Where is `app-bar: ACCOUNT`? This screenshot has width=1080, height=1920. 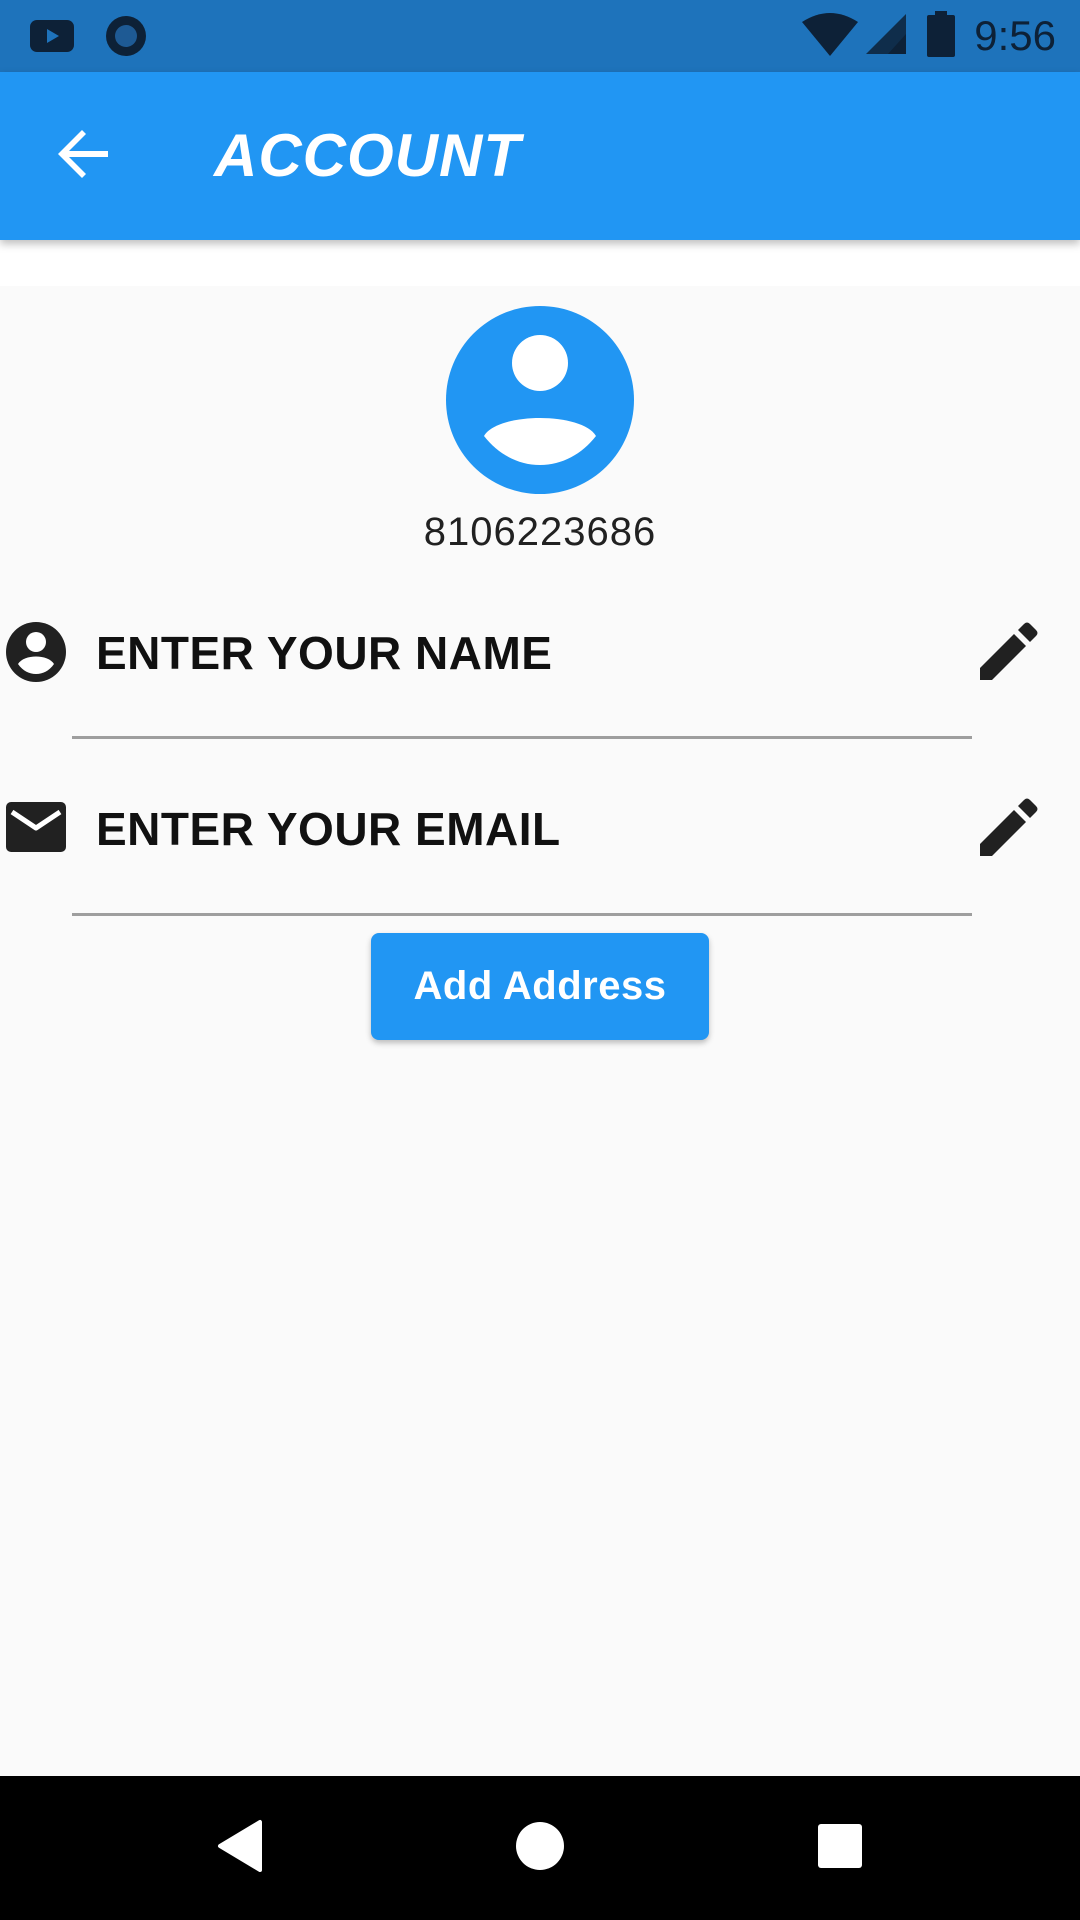 app-bar: ACCOUNT is located at coordinates (540, 156).